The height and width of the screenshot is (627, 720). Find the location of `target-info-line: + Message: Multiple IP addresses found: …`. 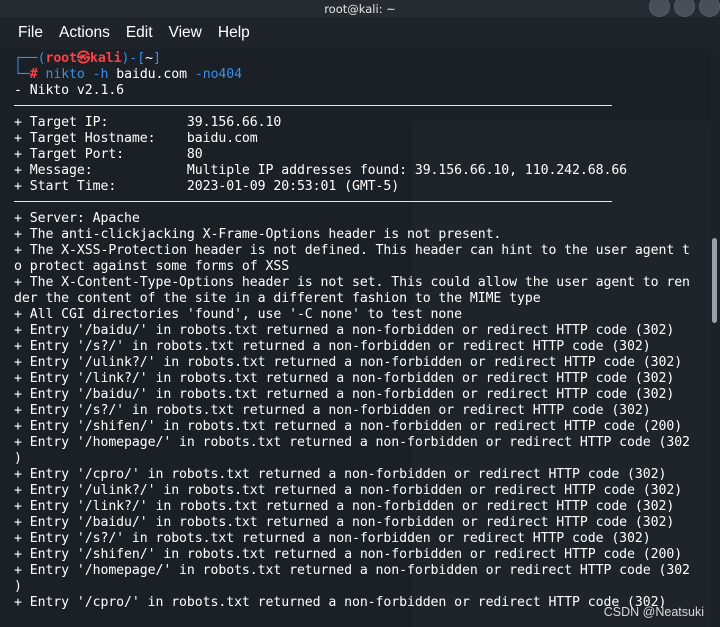

target-info-line: + Message: Multiple IP addresses found: … is located at coordinates (321, 170).